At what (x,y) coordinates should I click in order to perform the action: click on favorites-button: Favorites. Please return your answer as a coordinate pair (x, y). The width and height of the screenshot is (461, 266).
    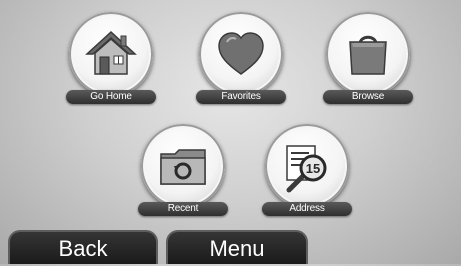
    Looking at the image, I should click on (241, 58).